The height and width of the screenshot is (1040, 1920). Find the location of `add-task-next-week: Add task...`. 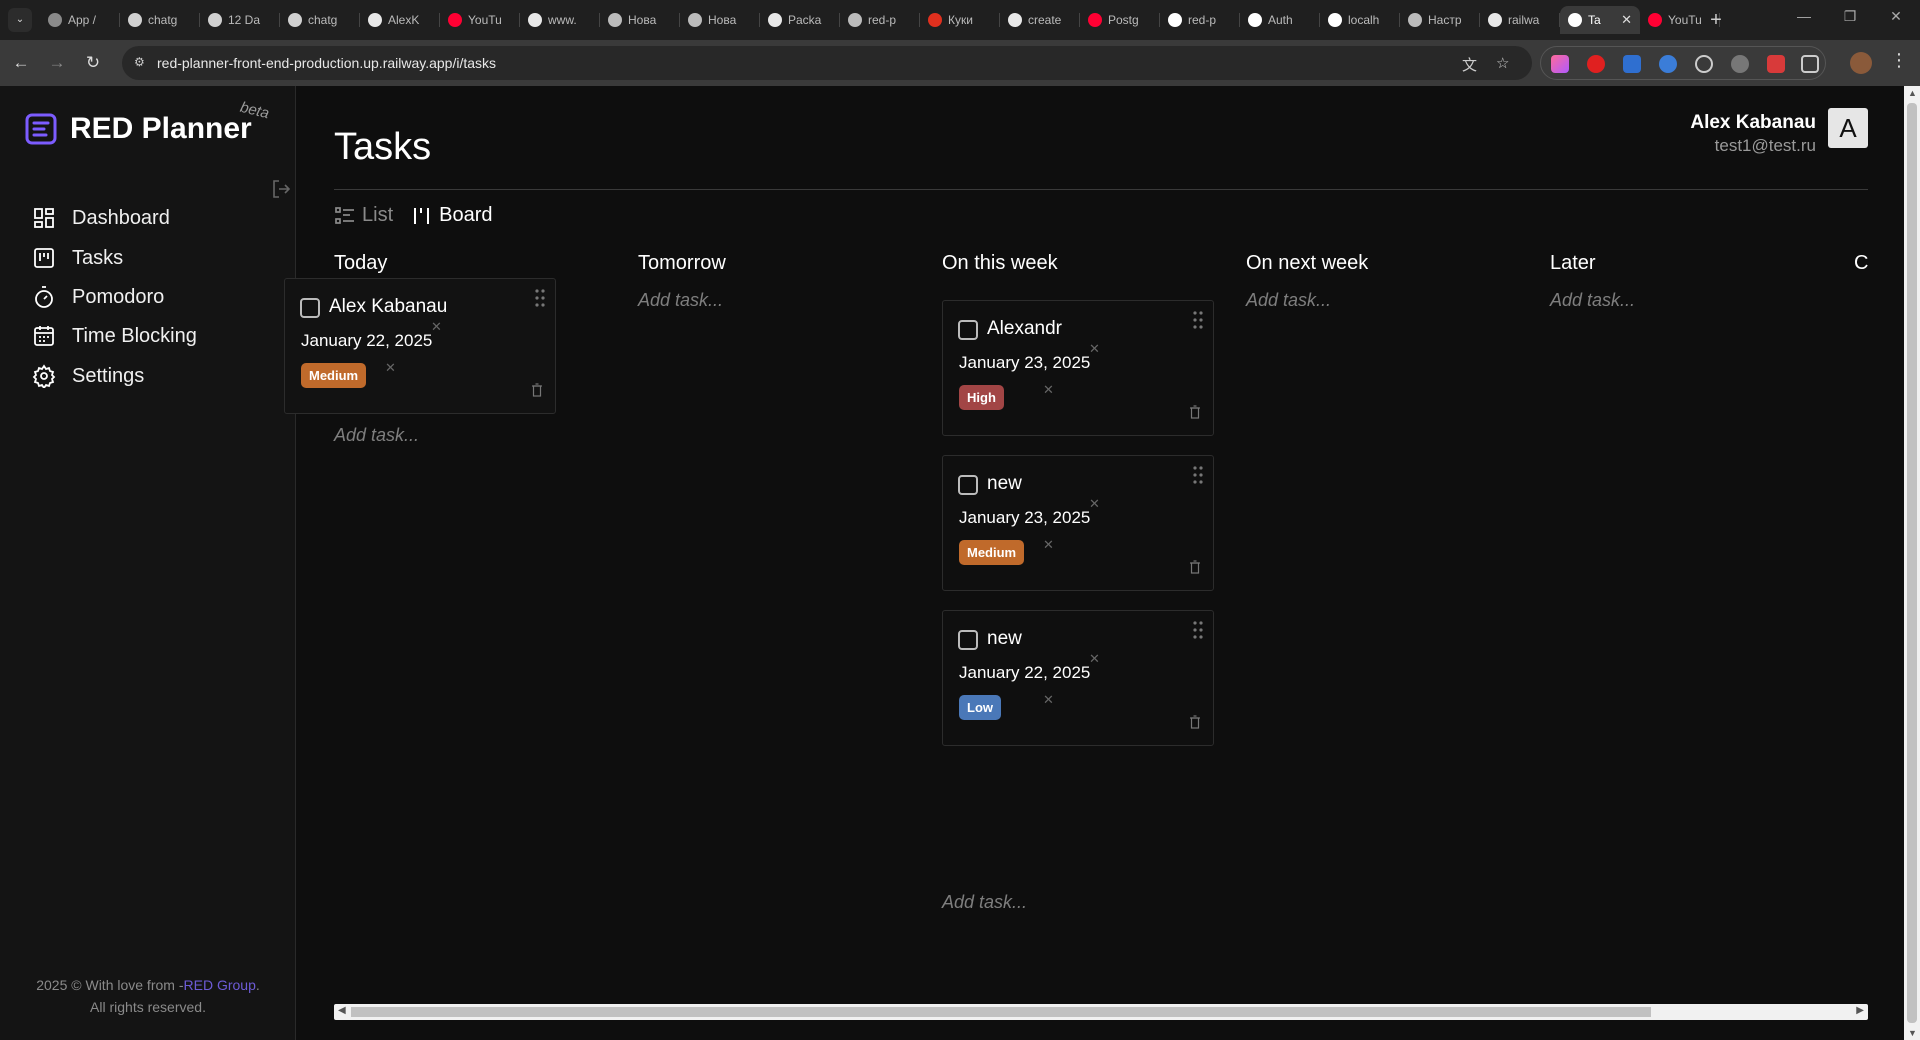

add-task-next-week: Add task... is located at coordinates (1288, 300).